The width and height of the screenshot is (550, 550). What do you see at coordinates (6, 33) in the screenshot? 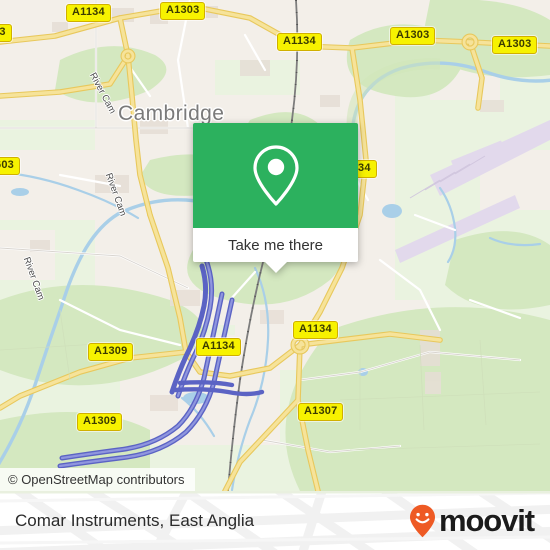
I see `road-shield: 03` at bounding box center [6, 33].